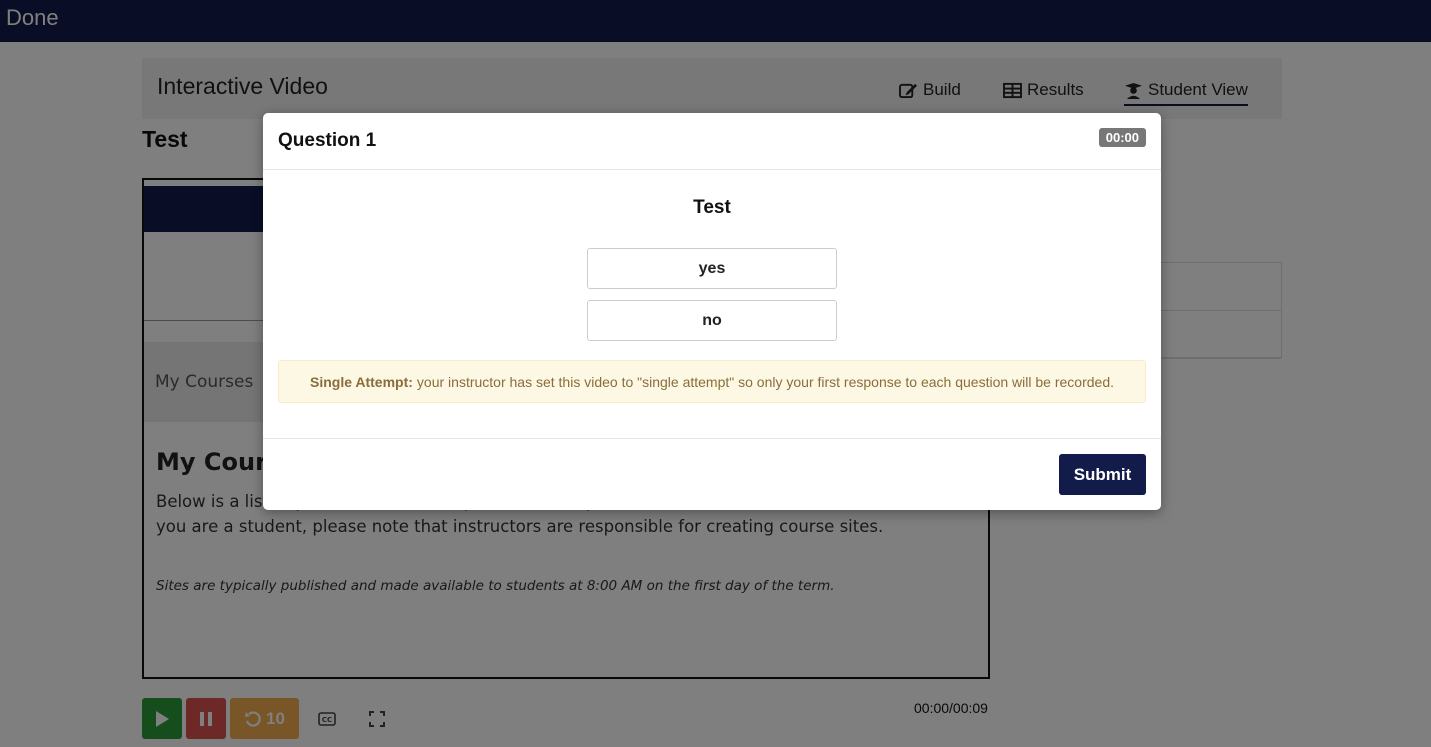 The height and width of the screenshot is (747, 1431). Describe the element at coordinates (712, 268) in the screenshot. I see `answer-option-yes: yes` at that location.